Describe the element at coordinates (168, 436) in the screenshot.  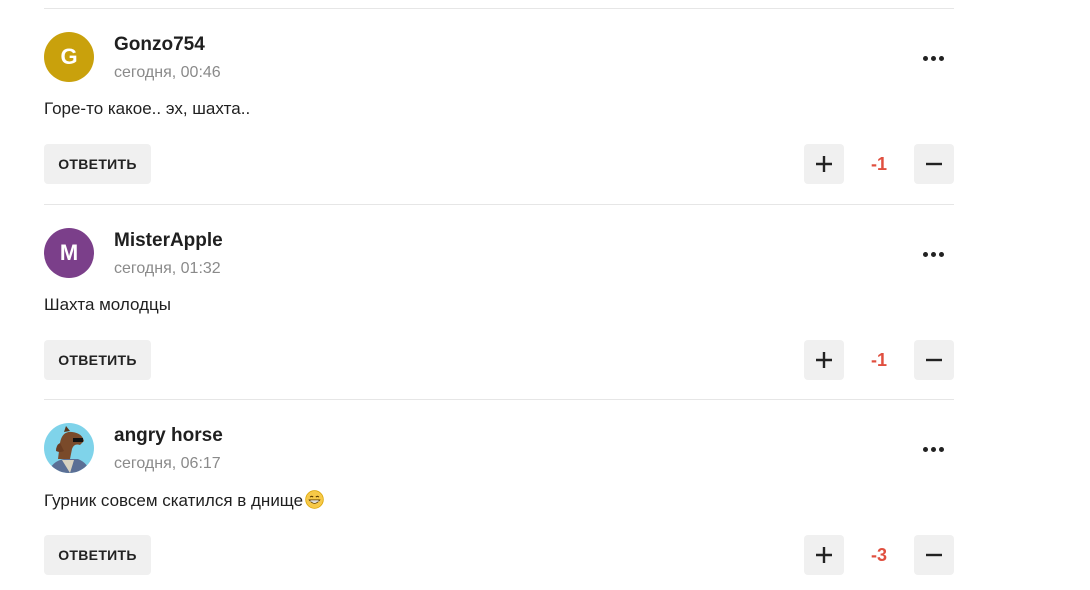
I see `comment-author: angry horse` at that location.